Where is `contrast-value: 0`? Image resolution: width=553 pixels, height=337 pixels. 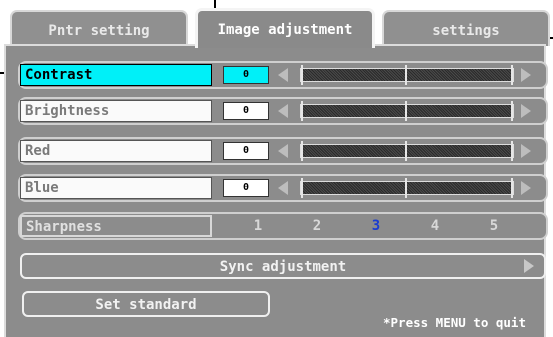
contrast-value: 0 is located at coordinates (246, 75).